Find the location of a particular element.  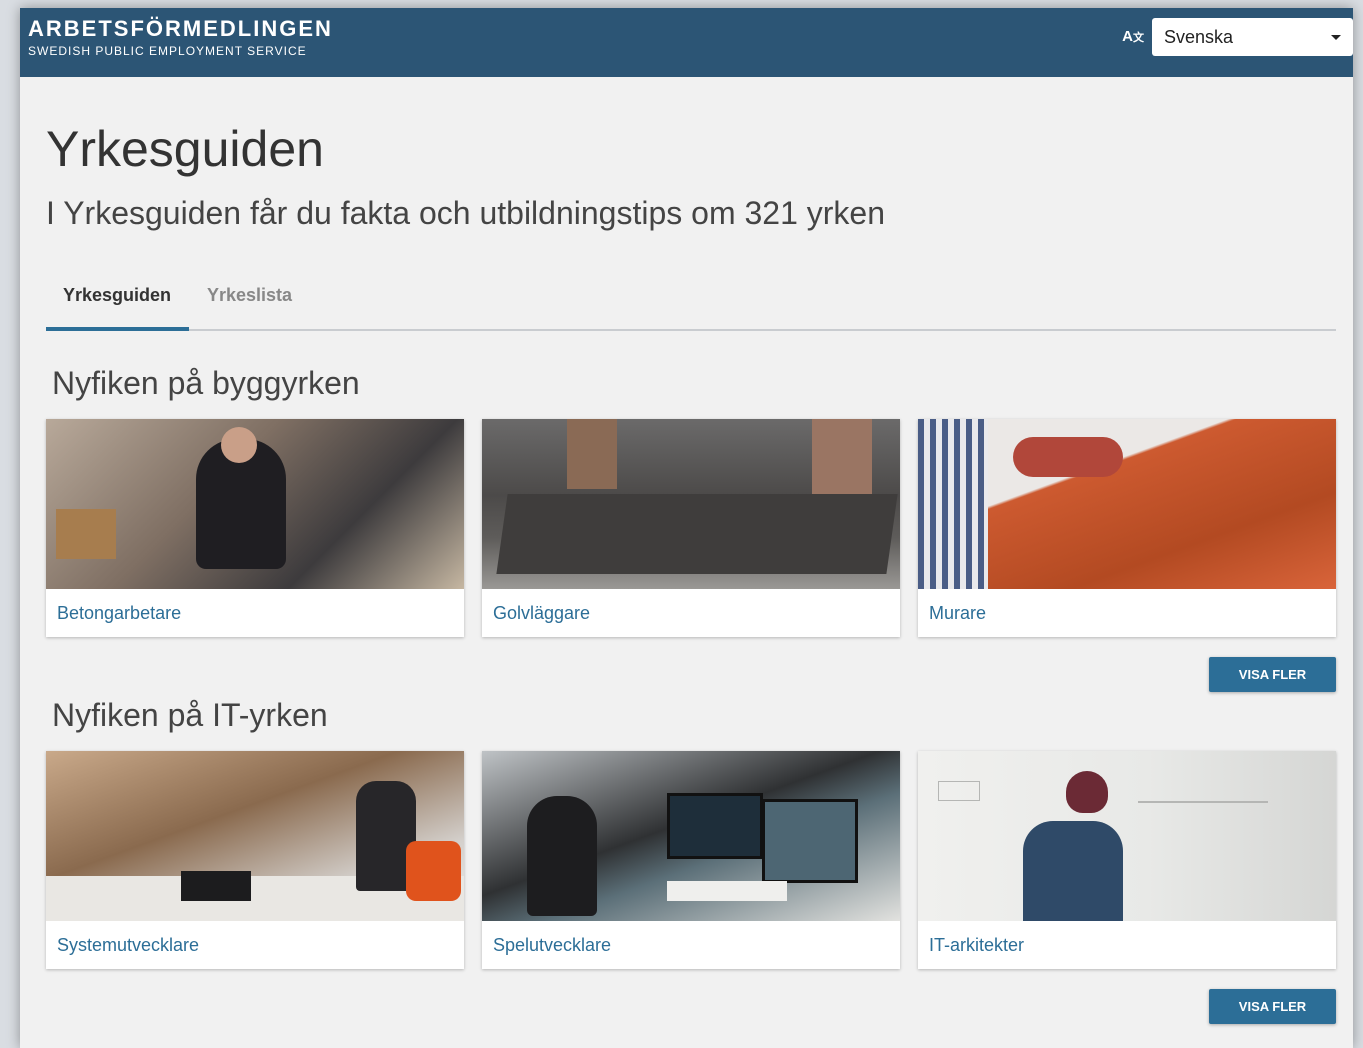

brand-title: ARBETSFÖRMEDLINGEN is located at coordinates (180, 28).